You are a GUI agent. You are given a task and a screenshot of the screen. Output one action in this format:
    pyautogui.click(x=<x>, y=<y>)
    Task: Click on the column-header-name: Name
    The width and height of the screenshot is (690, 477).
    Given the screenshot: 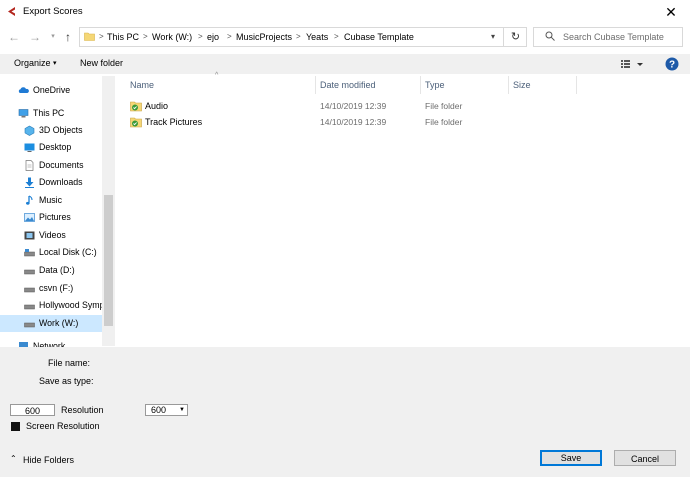 What is the action you would take?
    pyautogui.click(x=142, y=85)
    